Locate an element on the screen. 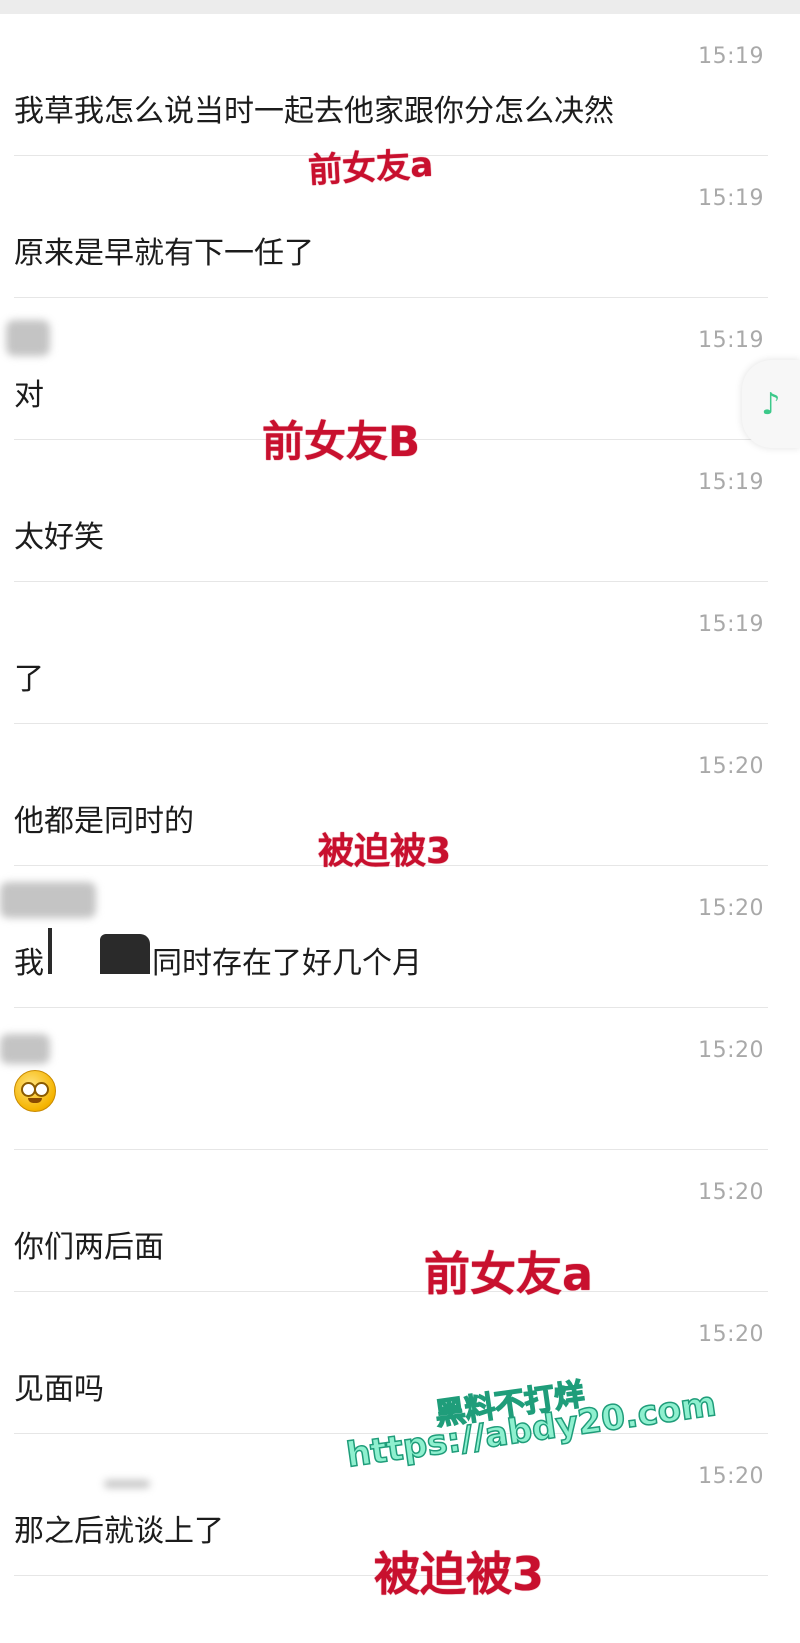 The height and width of the screenshot is (1643, 800). top-bar is located at coordinates (400, 7).